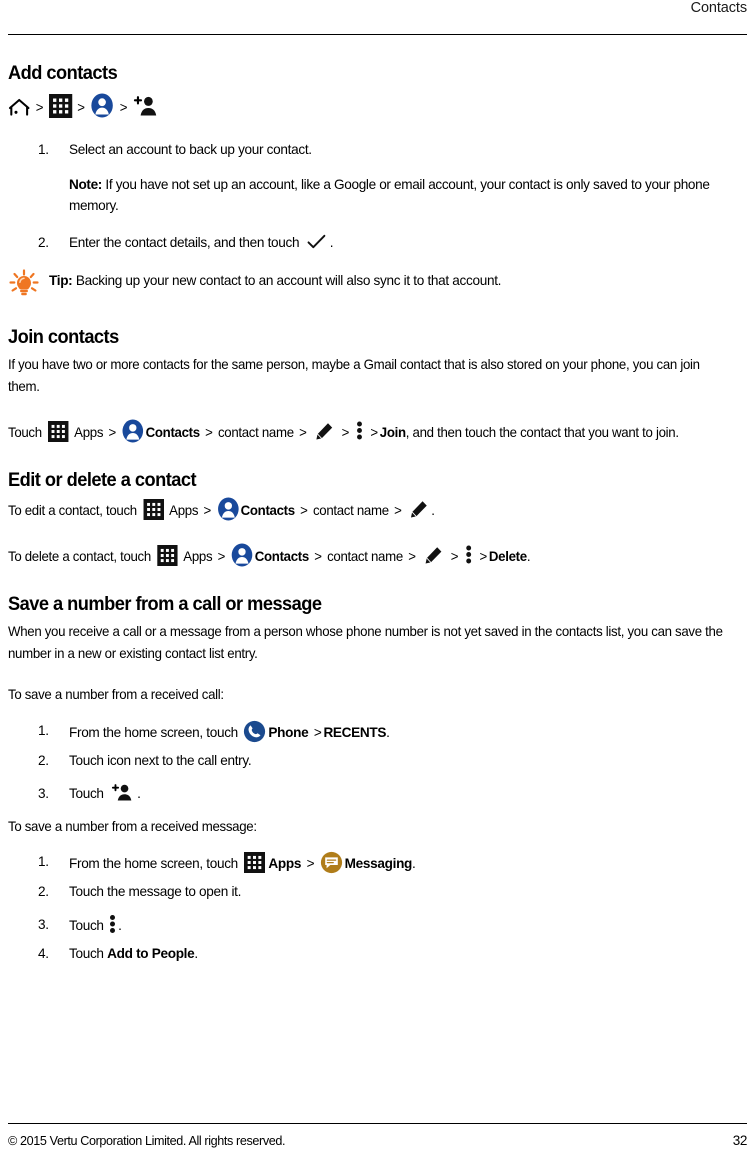 This screenshot has width=755, height=1162. Describe the element at coordinates (392, 433) in the screenshot. I see `join-label: Join` at that location.